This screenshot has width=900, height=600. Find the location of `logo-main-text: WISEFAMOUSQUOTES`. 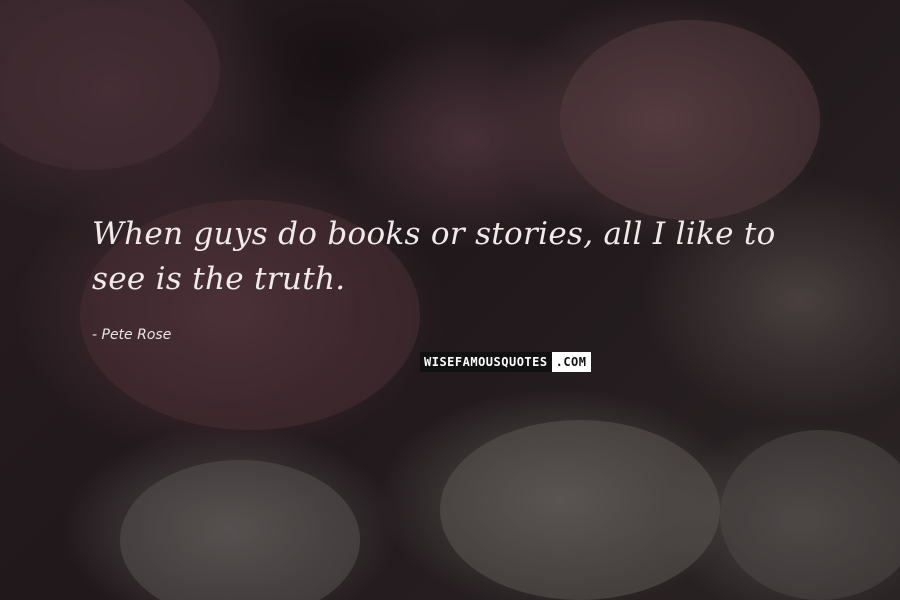

logo-main-text: WISEFAMOUSQUOTES is located at coordinates (486, 362).